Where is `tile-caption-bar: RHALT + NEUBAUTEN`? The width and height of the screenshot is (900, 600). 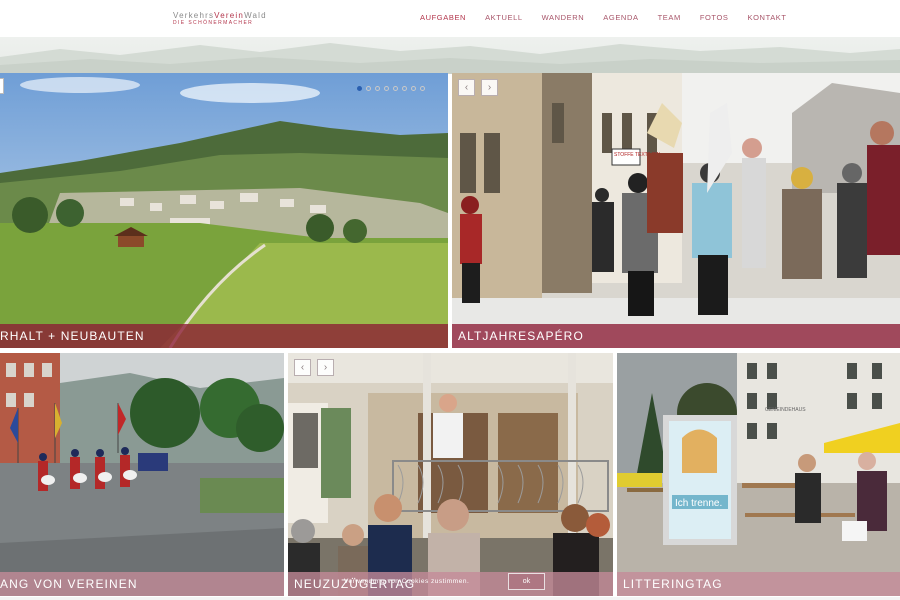
tile-caption-bar: RHALT + NEUBAUTEN is located at coordinates (224, 336).